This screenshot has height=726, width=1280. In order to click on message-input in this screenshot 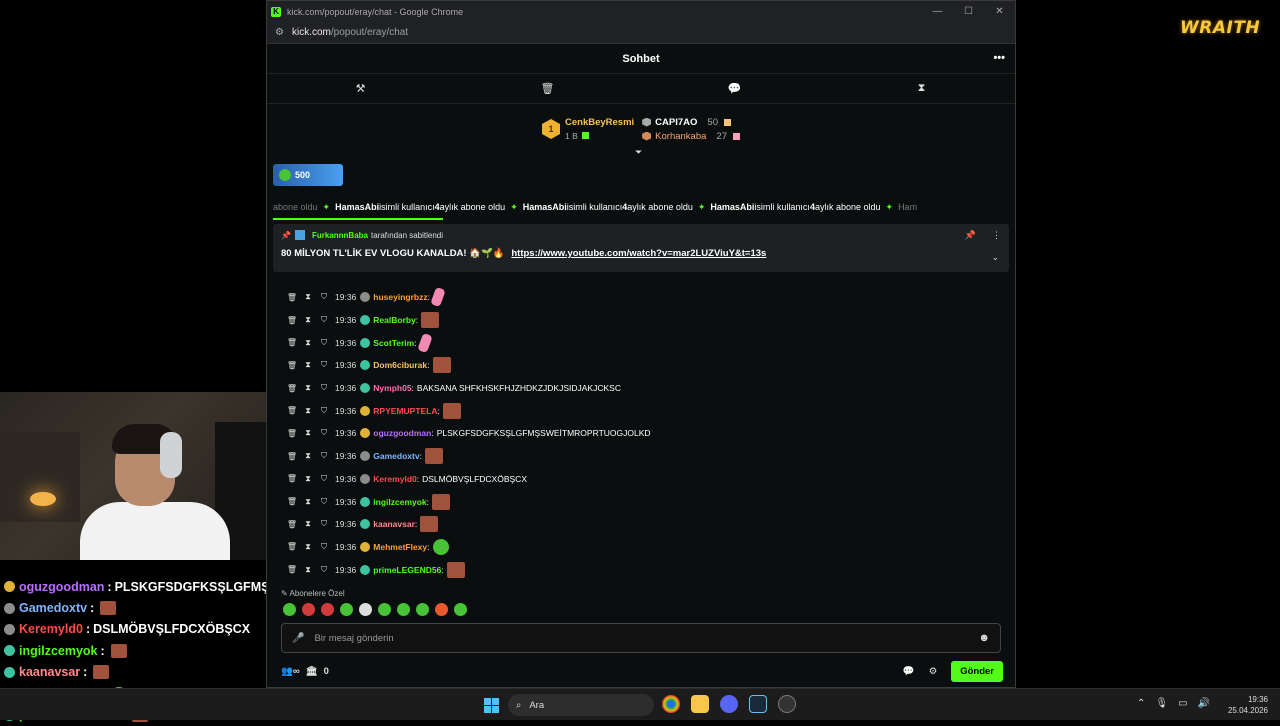, I will do `click(646, 638)`.